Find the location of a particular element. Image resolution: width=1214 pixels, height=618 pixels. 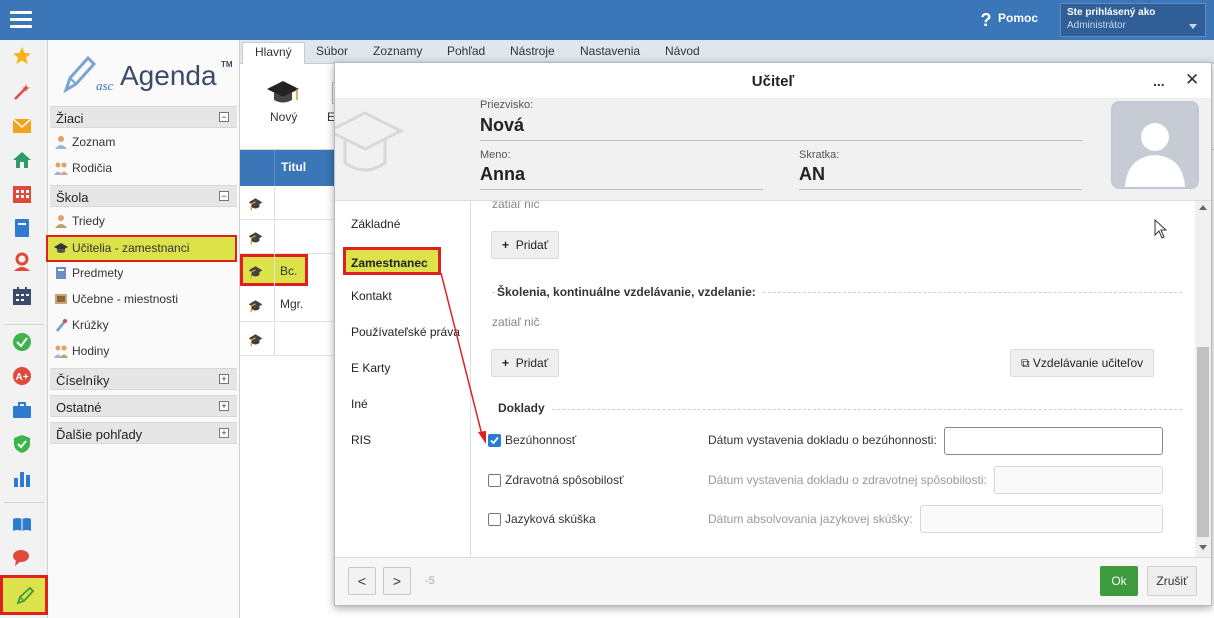

scroll-down-icon is located at coordinates (1203, 547).